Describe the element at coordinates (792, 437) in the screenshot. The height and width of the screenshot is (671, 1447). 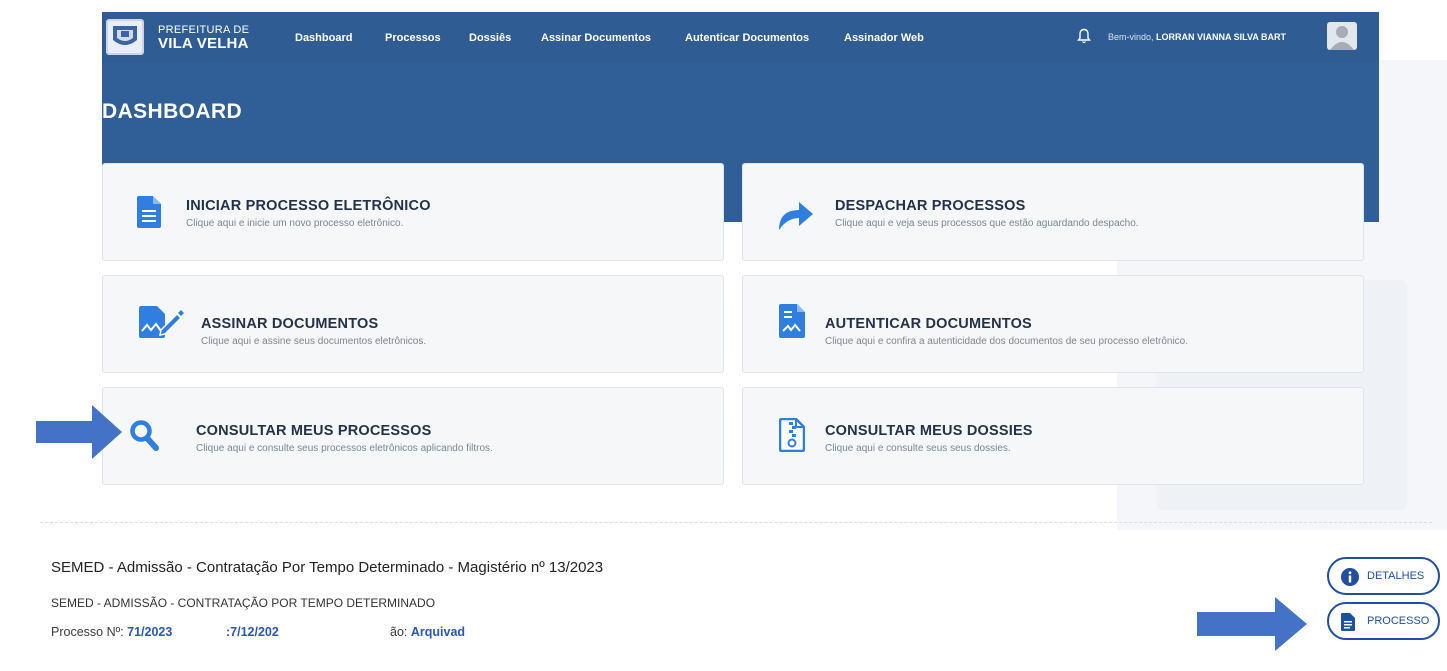
I see `zip-file-icon` at that location.